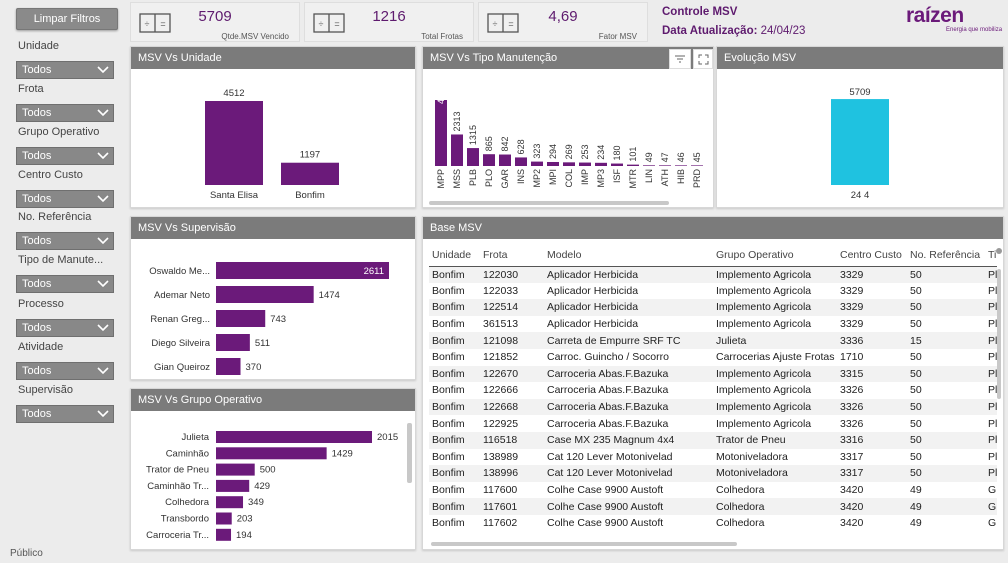 This screenshot has width=1008, height=563. What do you see at coordinates (569, 164) in the screenshot?
I see `bar-col` at bounding box center [569, 164].